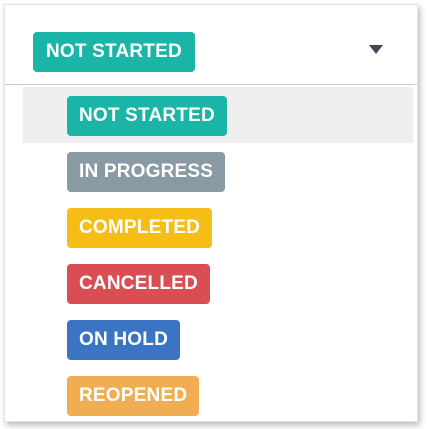 The image size is (427, 429). Describe the element at coordinates (124, 340) in the screenshot. I see `status-badge-on-hold: ON HOLD` at that location.